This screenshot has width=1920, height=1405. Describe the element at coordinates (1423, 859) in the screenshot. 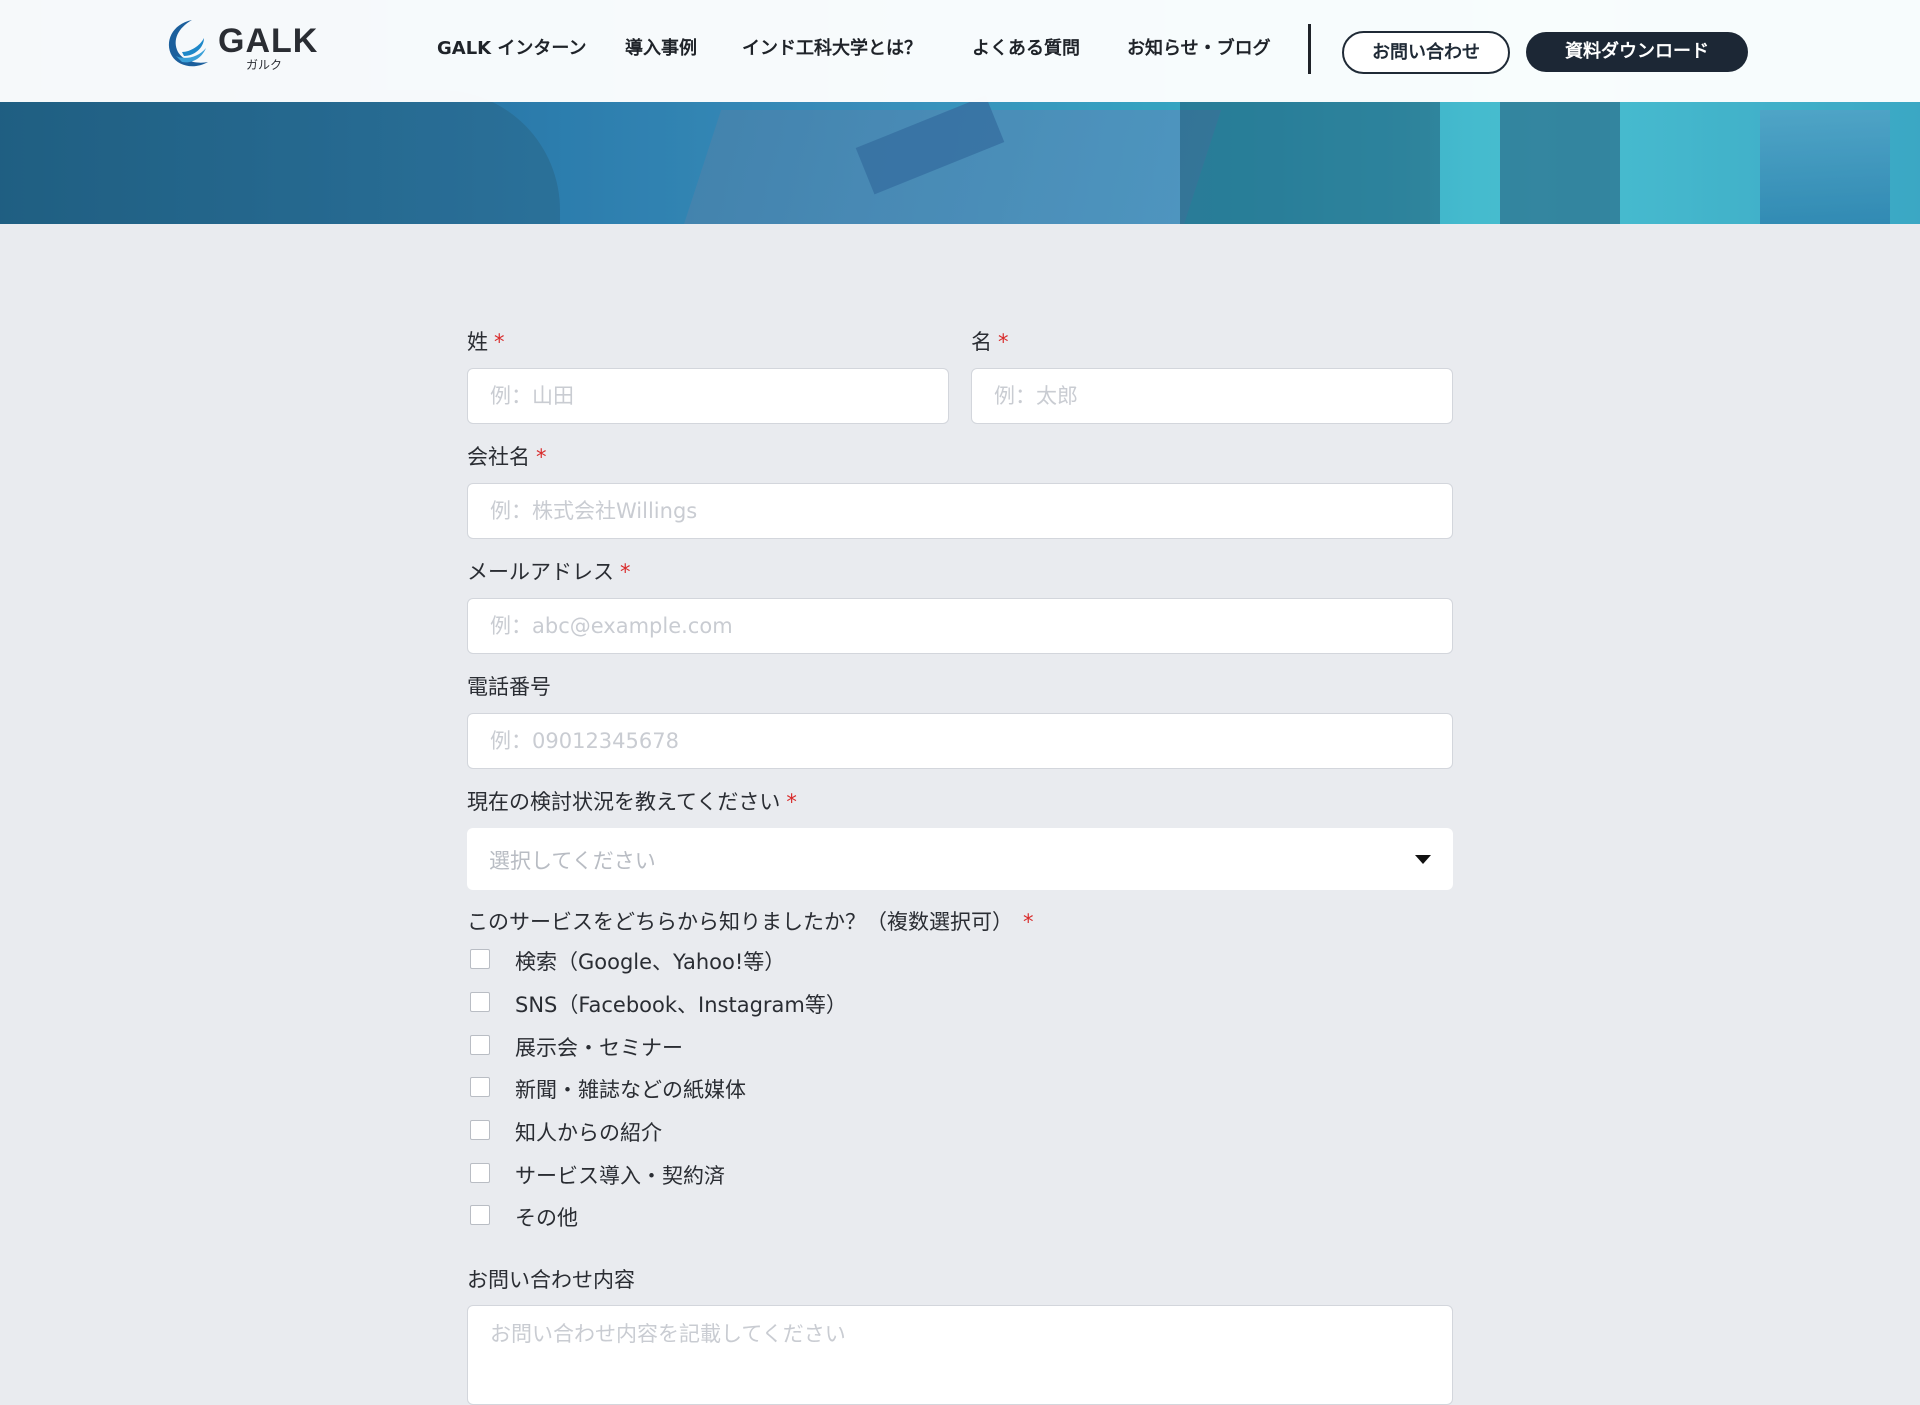

I see `caret-down-icon` at that location.